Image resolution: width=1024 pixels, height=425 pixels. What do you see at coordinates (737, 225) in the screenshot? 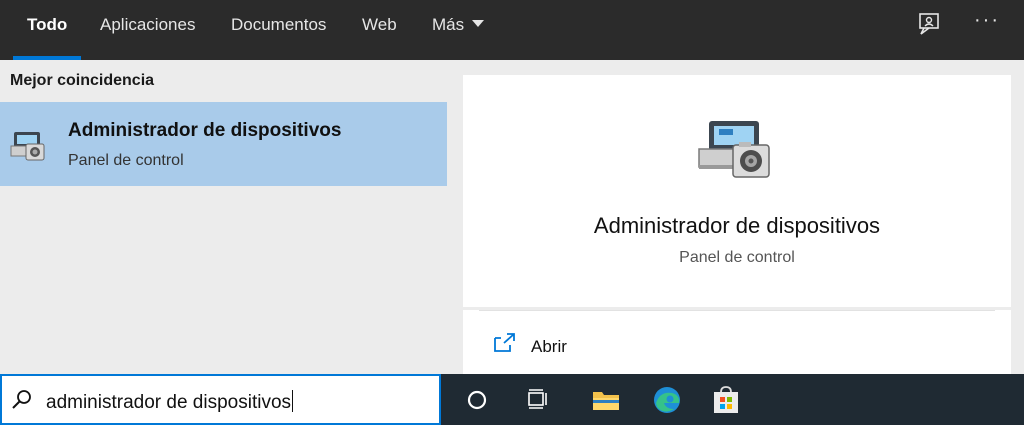
I see `detail-title: Administrador de dispositivos` at bounding box center [737, 225].